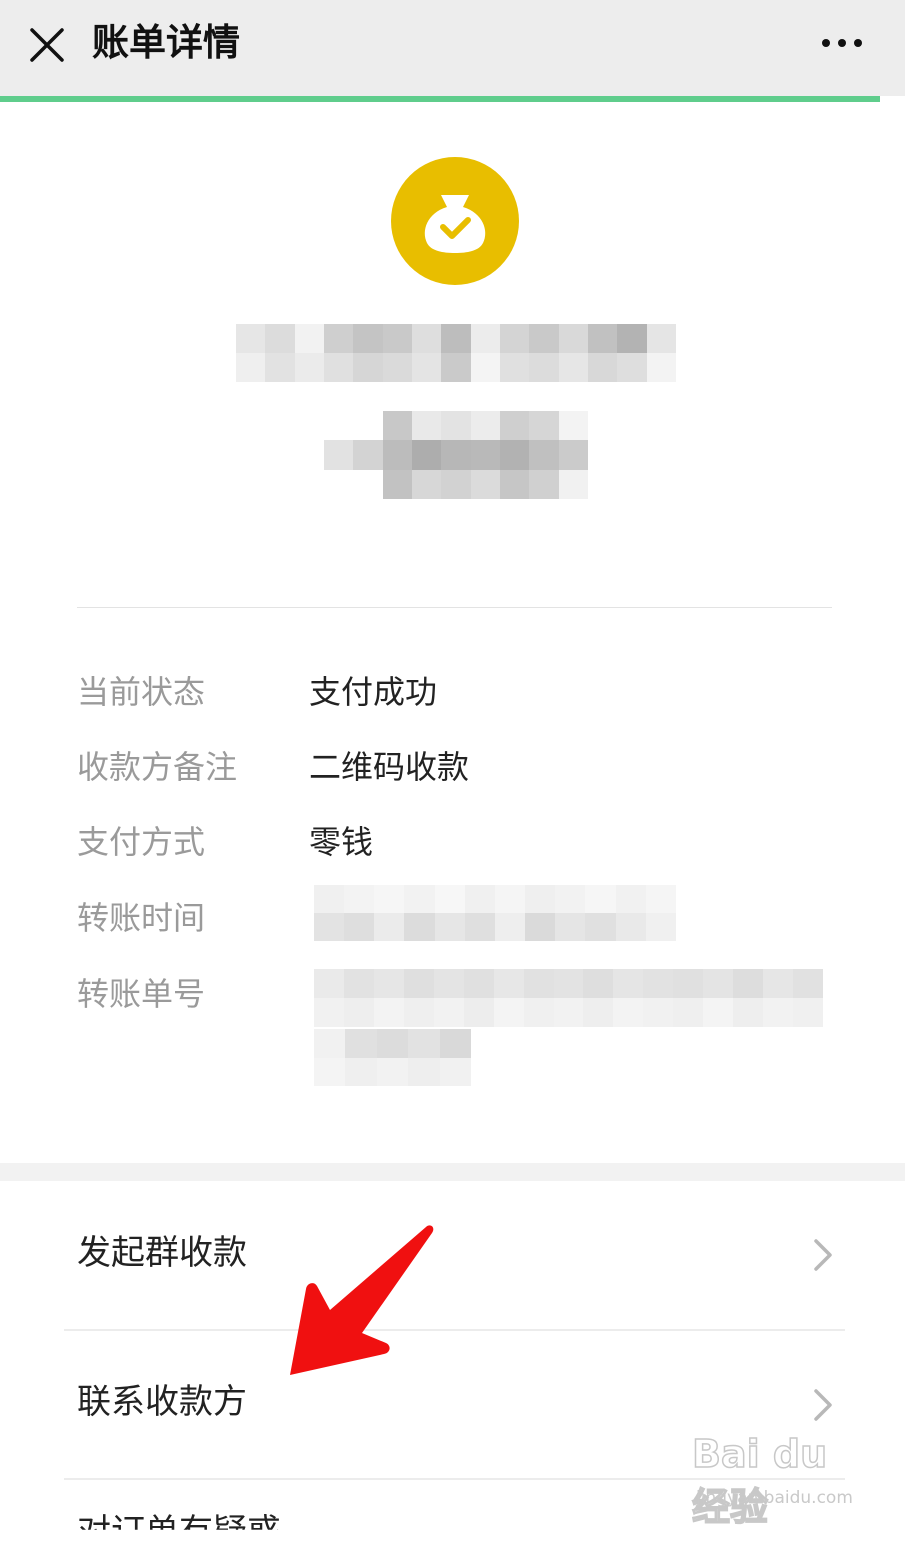 The image size is (905, 1554). I want to click on top-bar: 账单详情, so click(452, 48).